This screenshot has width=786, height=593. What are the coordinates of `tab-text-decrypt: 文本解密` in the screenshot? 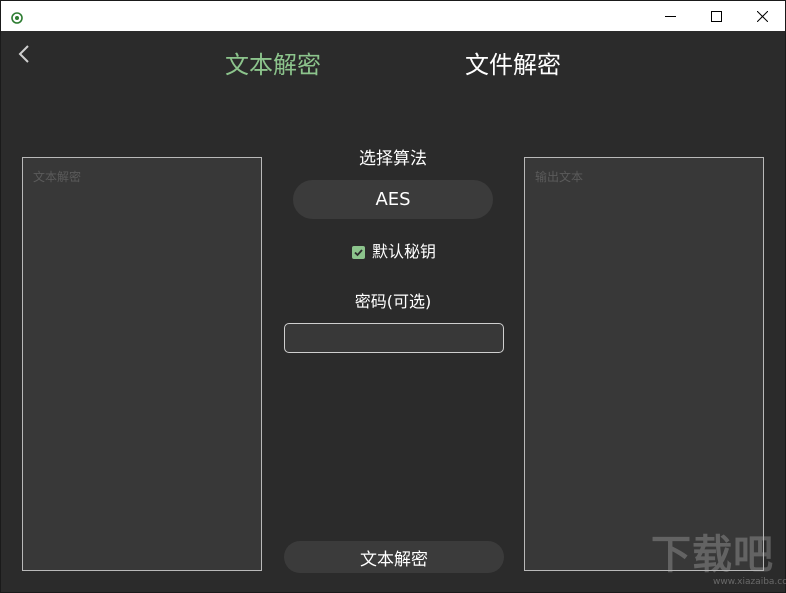 It's located at (273, 65).